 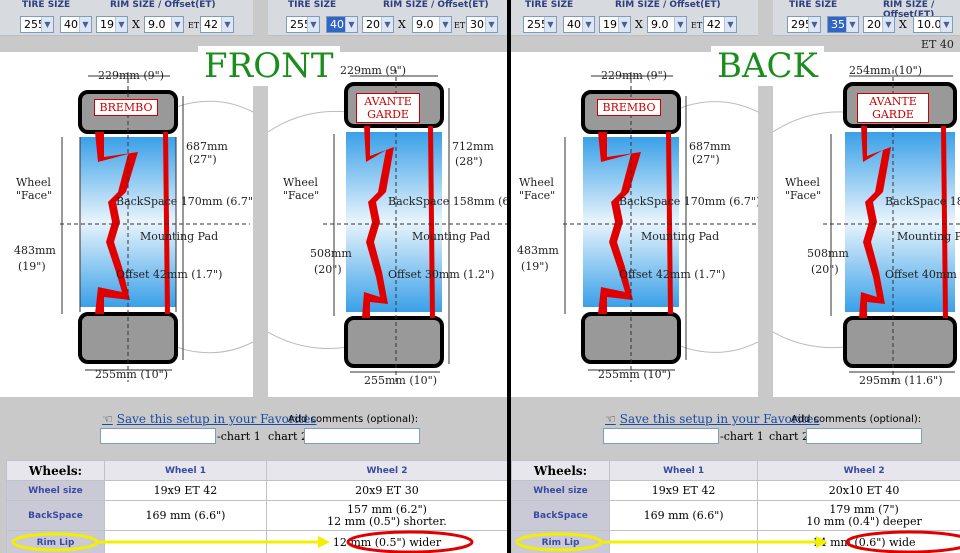 I want to click on chart1-label: -chart 1, so click(x=239, y=436).